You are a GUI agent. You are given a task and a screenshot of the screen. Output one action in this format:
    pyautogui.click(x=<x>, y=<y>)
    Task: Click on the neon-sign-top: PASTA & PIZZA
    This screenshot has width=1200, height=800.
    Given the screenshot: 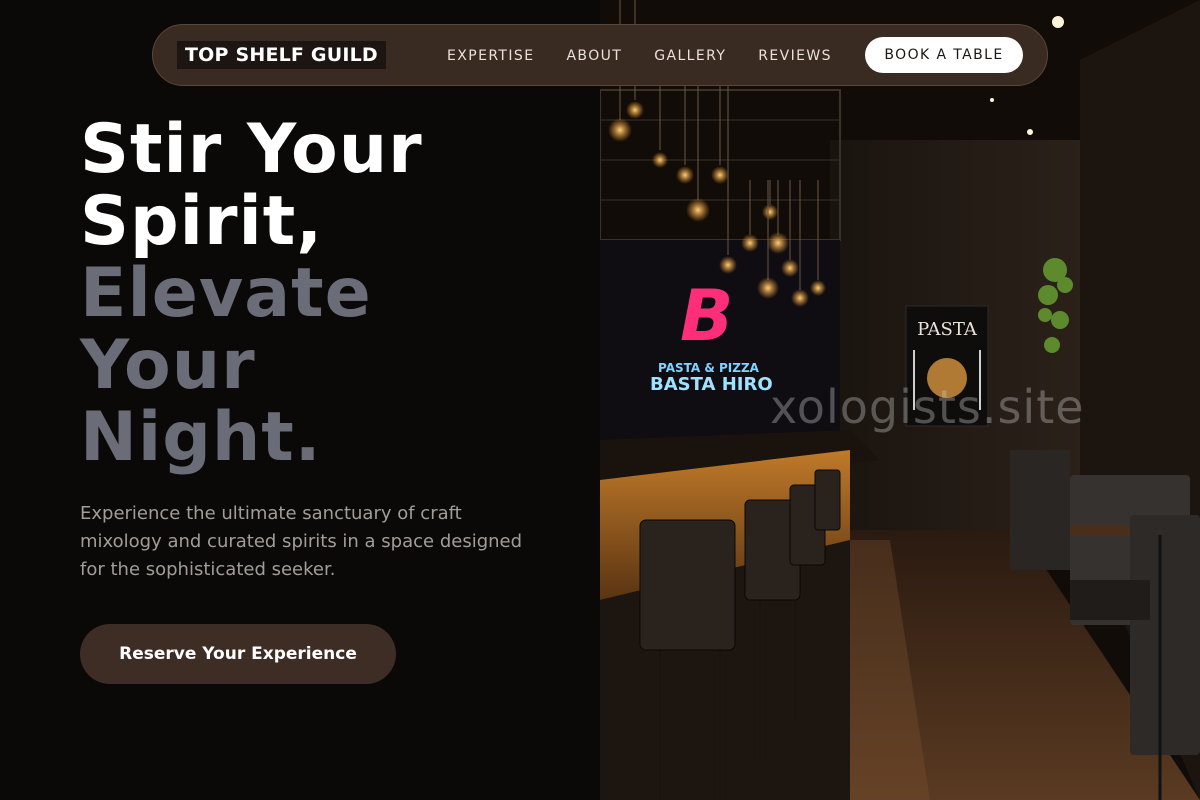 What is the action you would take?
    pyautogui.click(x=709, y=368)
    